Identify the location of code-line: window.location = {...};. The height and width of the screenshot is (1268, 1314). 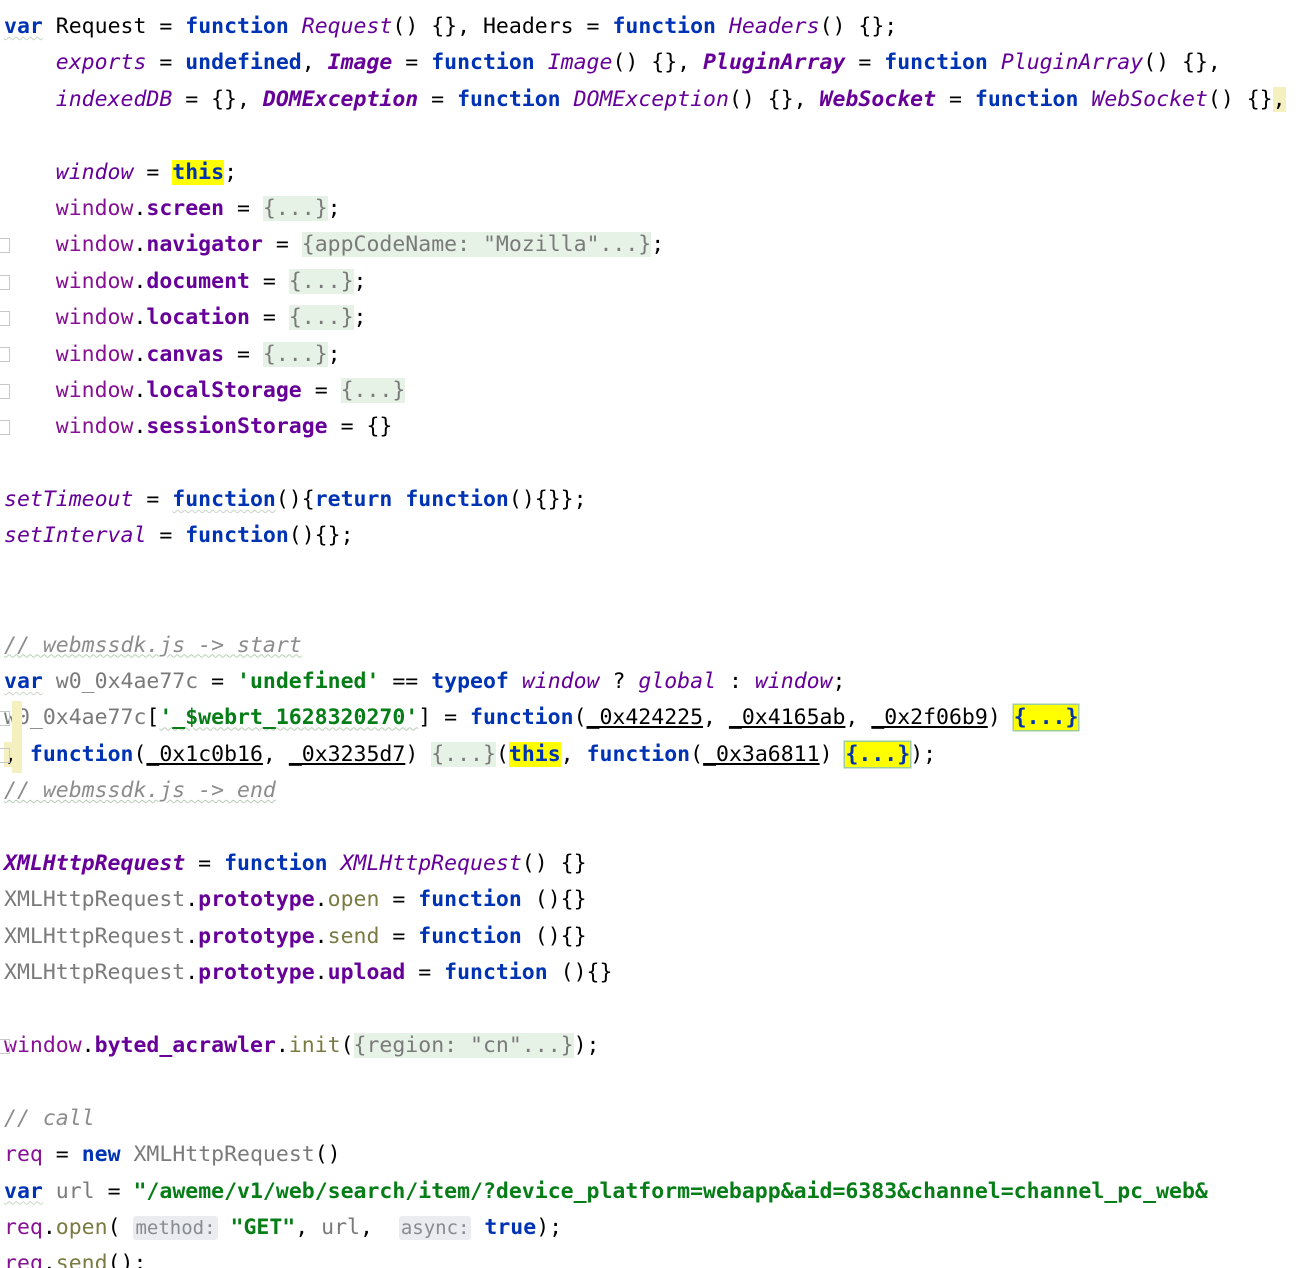
(657, 318).